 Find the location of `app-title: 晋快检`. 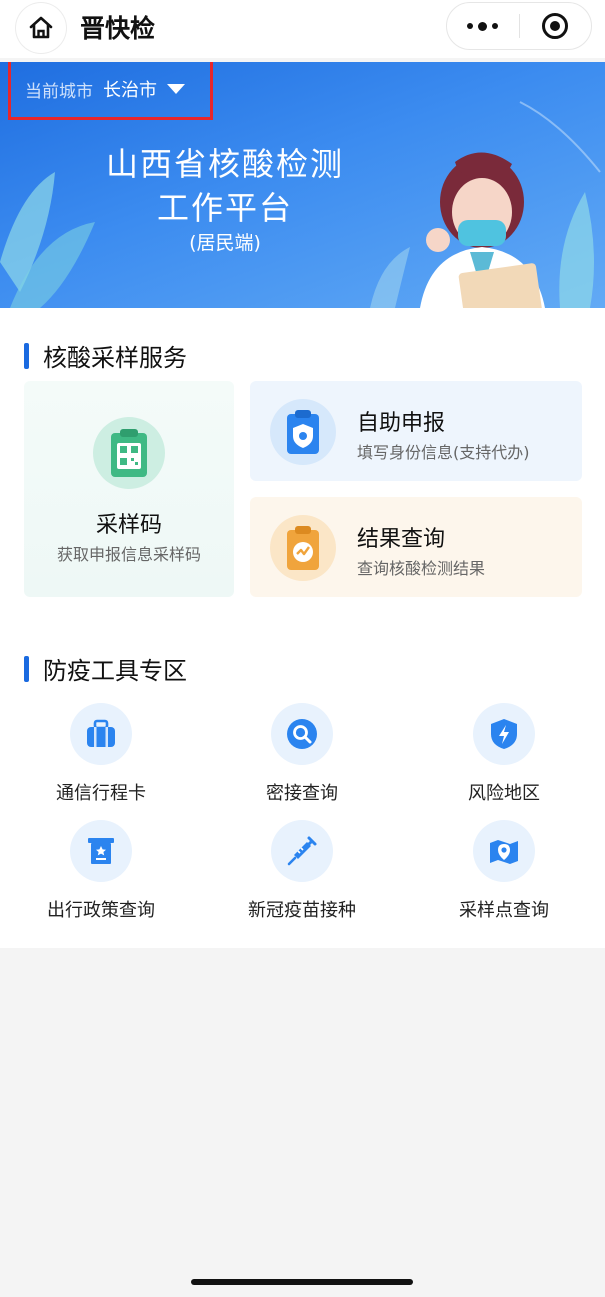

app-title: 晋快检 is located at coordinates (118, 28).